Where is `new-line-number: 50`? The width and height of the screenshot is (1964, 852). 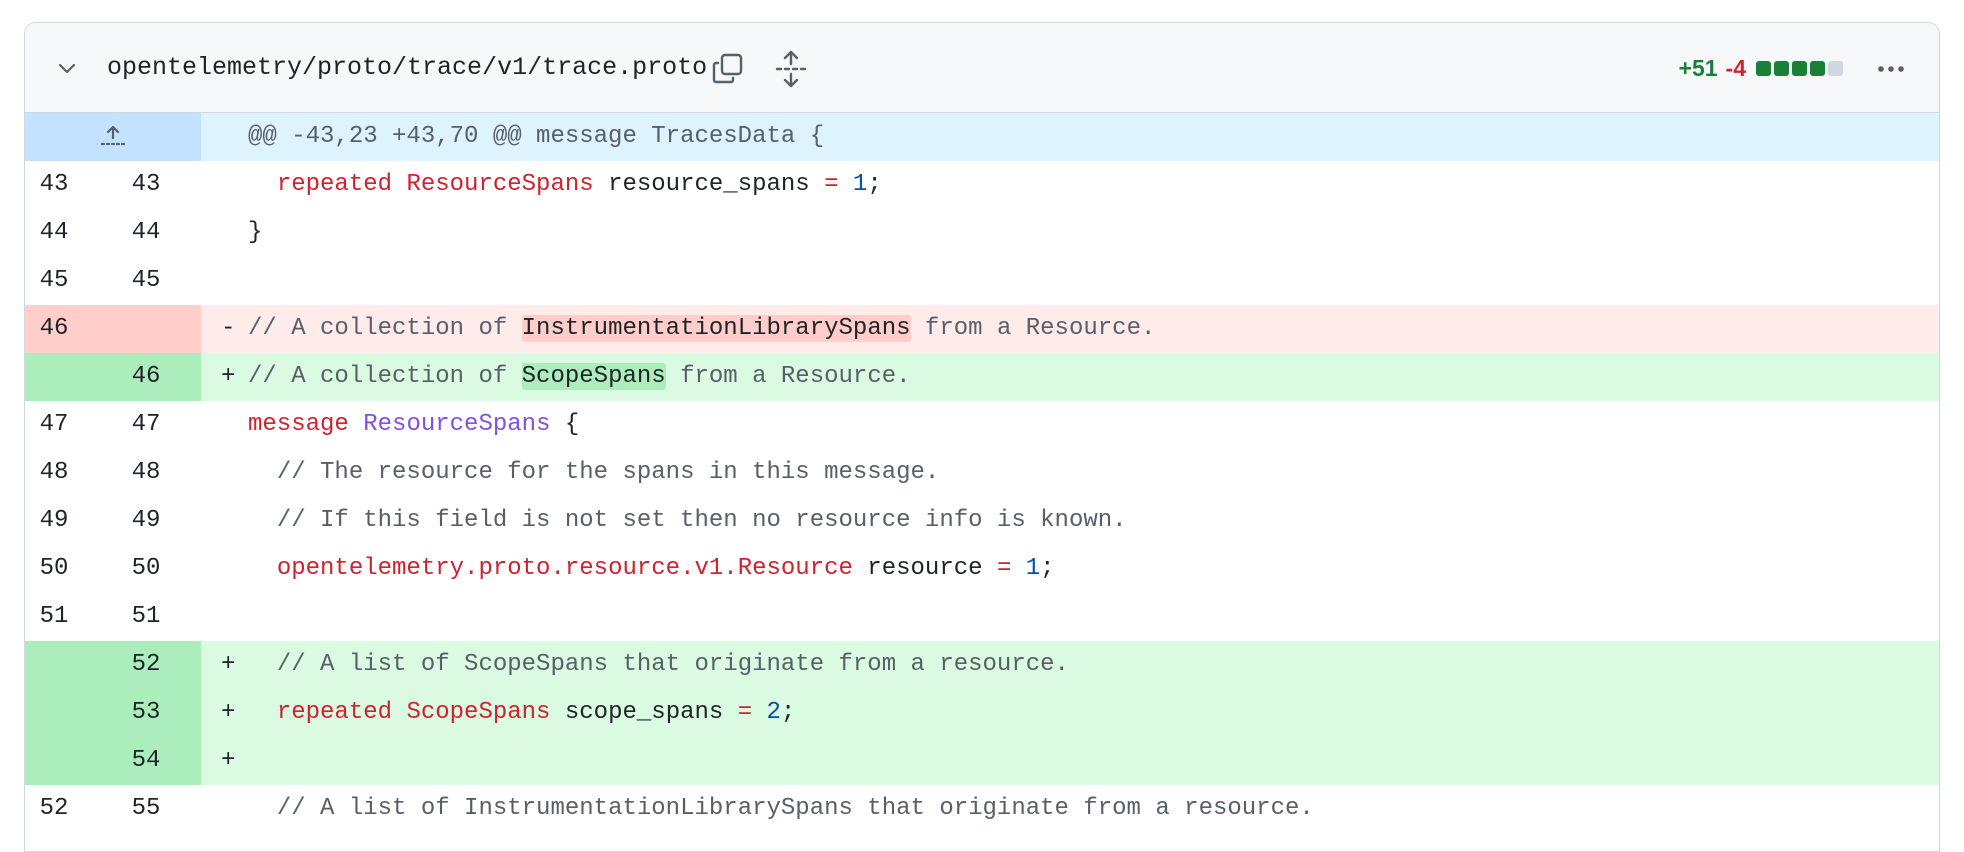 new-line-number: 50 is located at coordinates (149, 569).